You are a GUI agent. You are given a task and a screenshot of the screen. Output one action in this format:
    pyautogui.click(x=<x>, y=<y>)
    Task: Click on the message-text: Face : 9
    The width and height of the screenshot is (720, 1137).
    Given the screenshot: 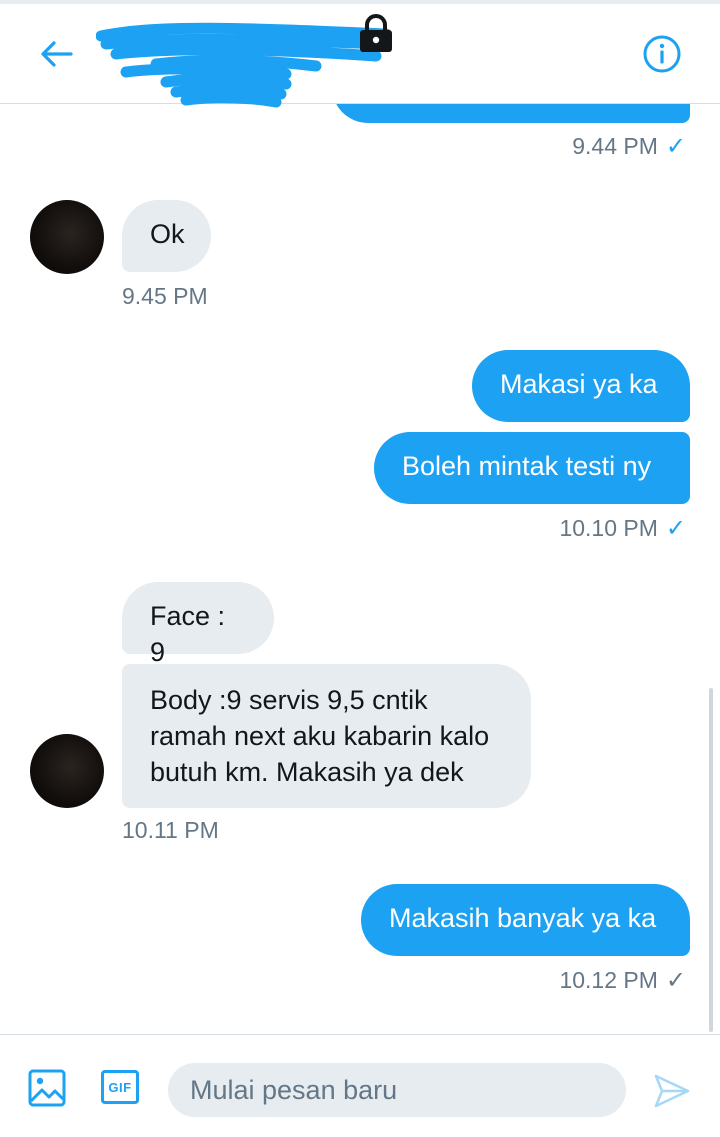 What is the action you would take?
    pyautogui.click(x=188, y=634)
    